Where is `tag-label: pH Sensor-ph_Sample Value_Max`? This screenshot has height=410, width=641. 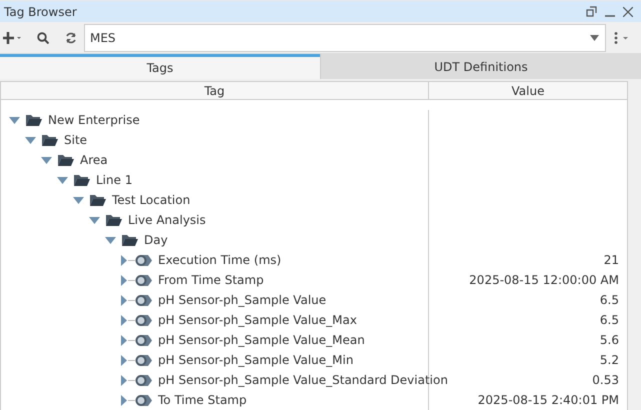 tag-label: pH Sensor-ph_Sample Value_Max is located at coordinates (257, 320).